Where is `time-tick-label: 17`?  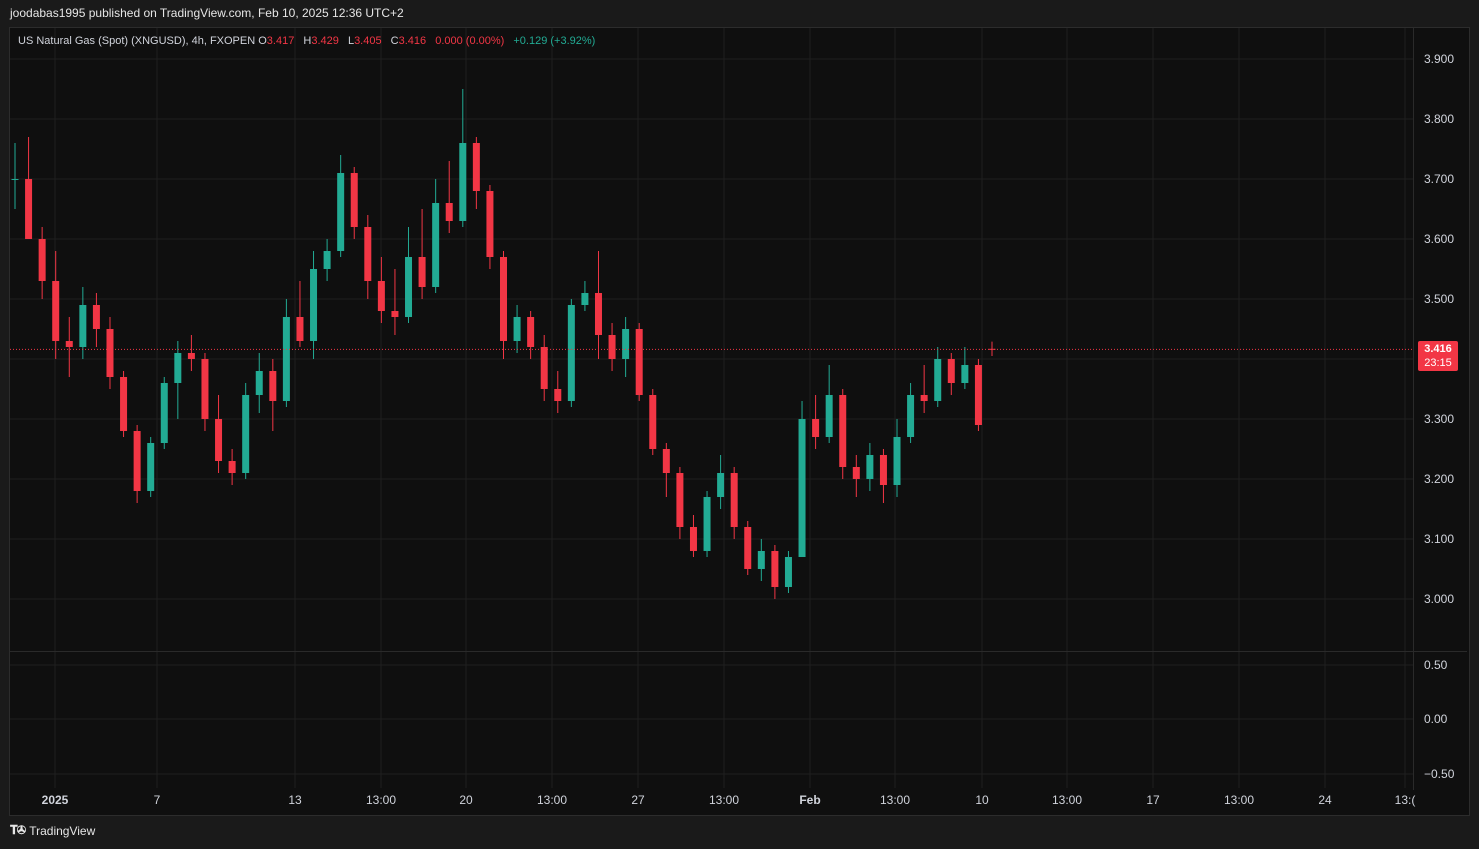
time-tick-label: 17 is located at coordinates (1153, 800).